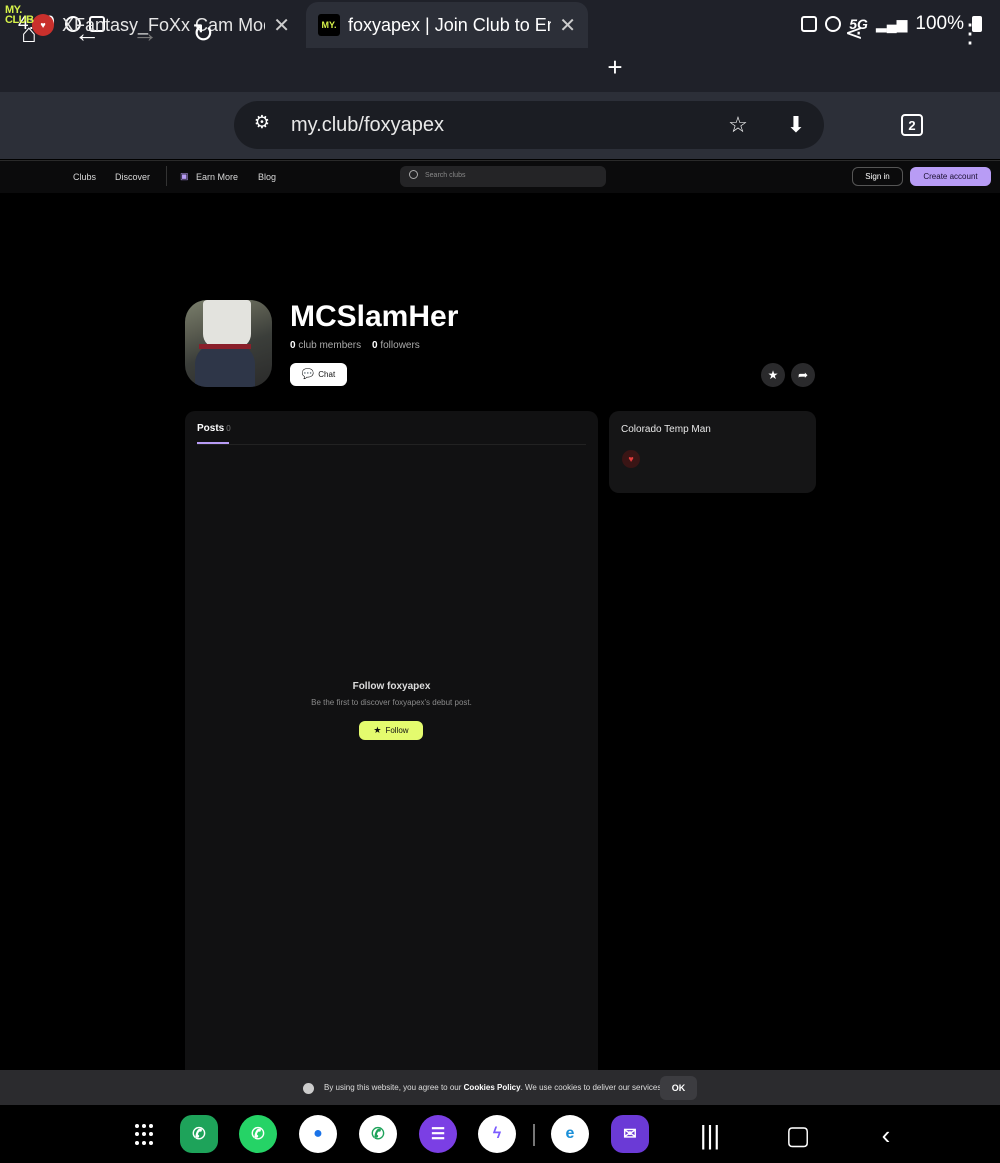 This screenshot has width=1000, height=1163. I want to click on nav-clubs: Clubs, so click(84, 177).